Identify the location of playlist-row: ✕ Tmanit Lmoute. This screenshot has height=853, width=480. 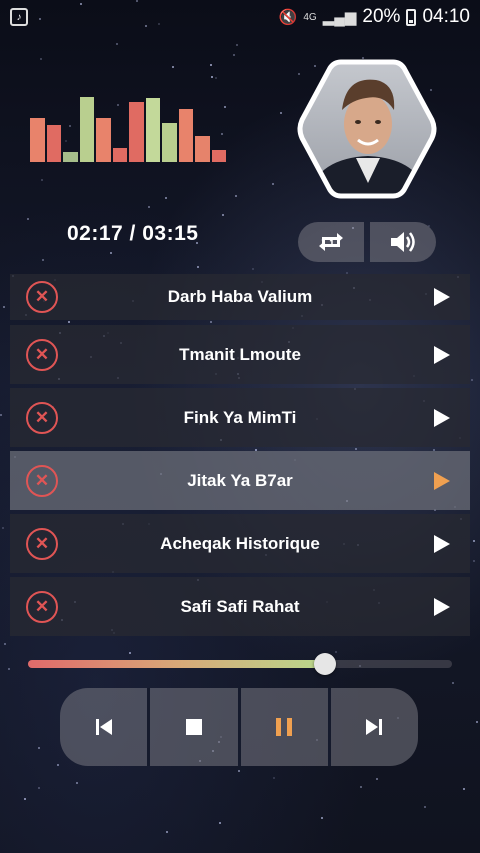
(240, 354).